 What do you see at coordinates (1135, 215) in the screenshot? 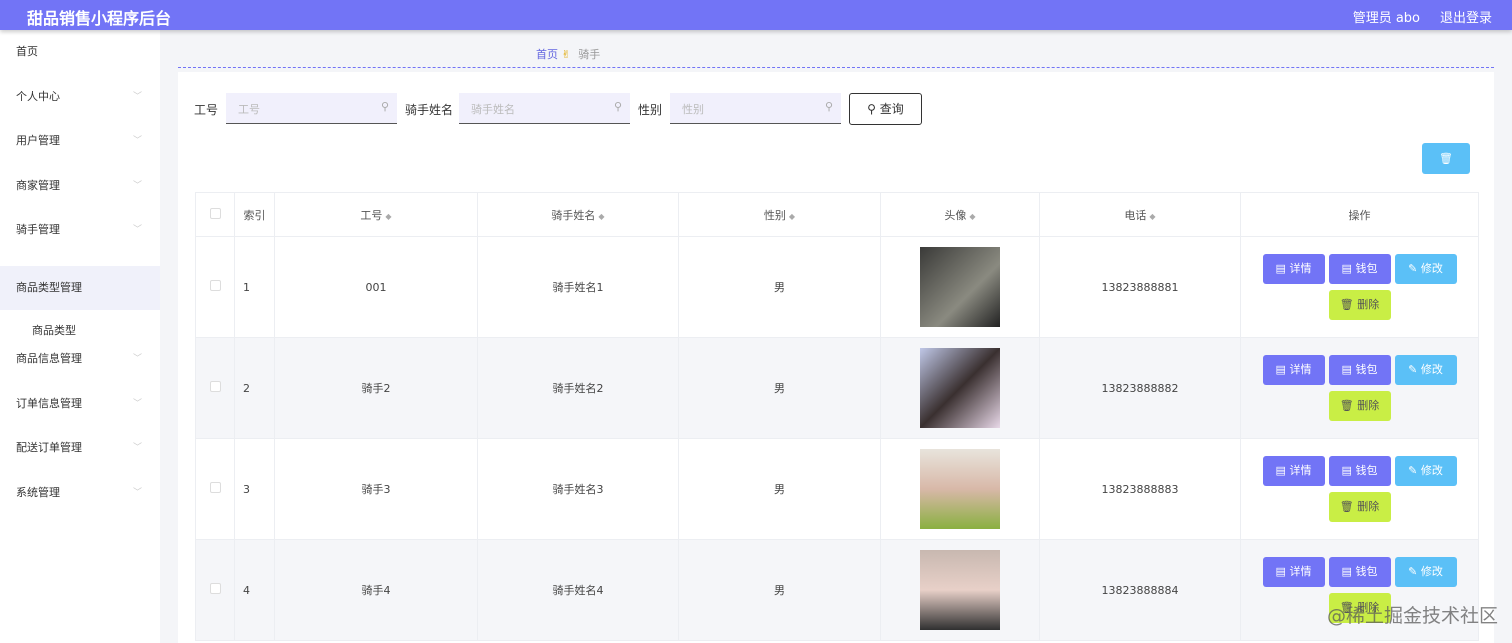
I see `header-label: 电话` at bounding box center [1135, 215].